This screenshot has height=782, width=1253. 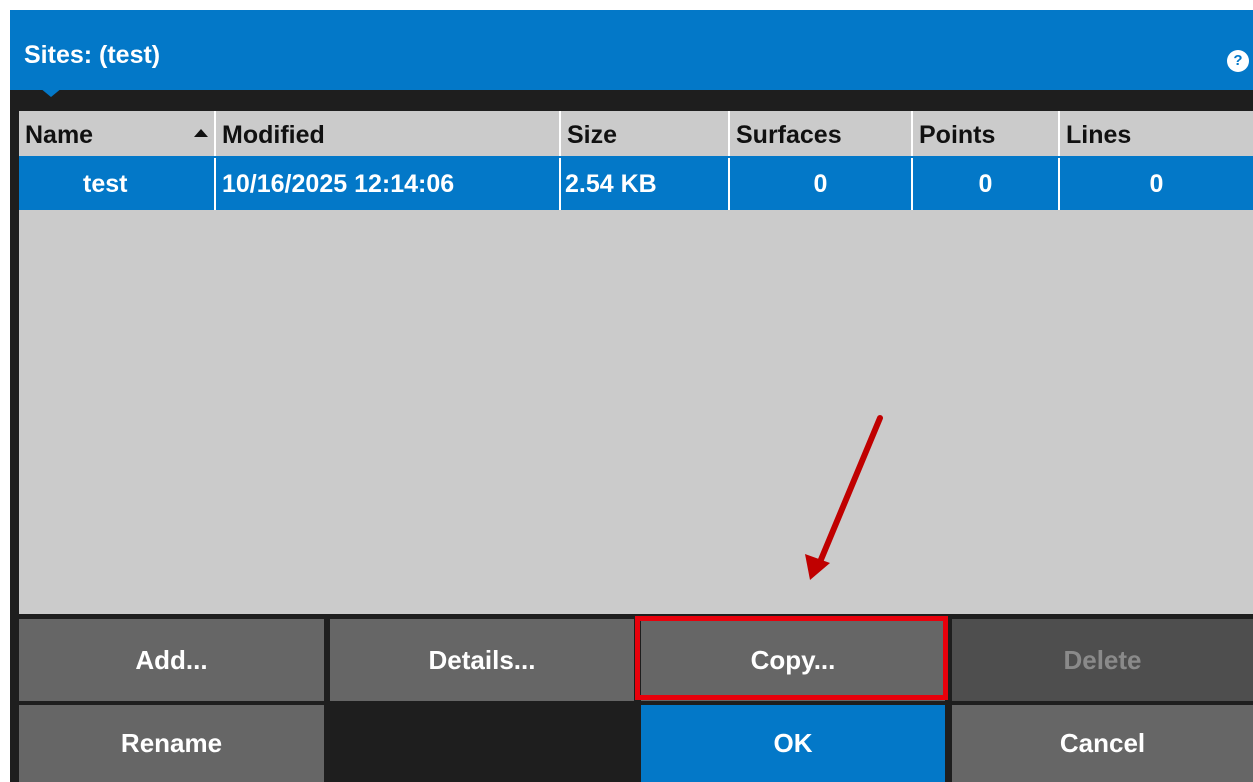 I want to click on column-header-modified: Modified, so click(x=388, y=133).